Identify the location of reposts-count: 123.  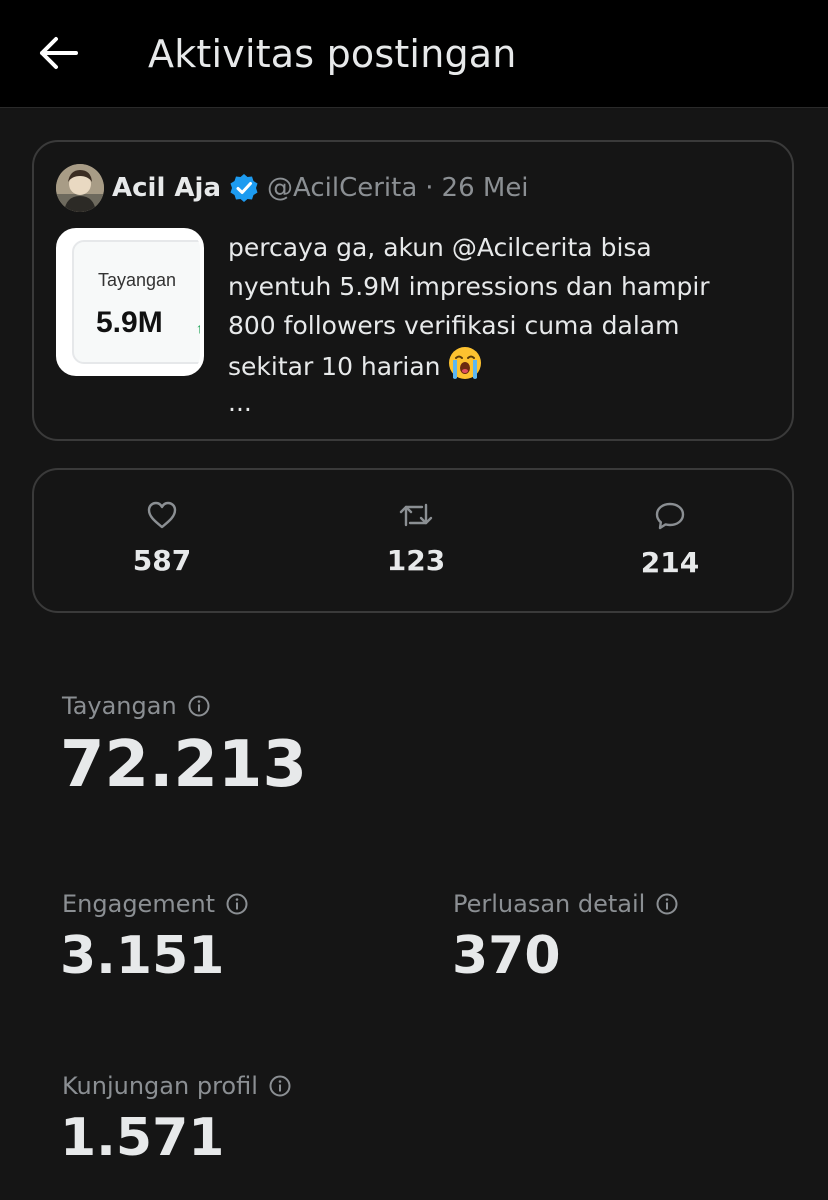
(416, 560).